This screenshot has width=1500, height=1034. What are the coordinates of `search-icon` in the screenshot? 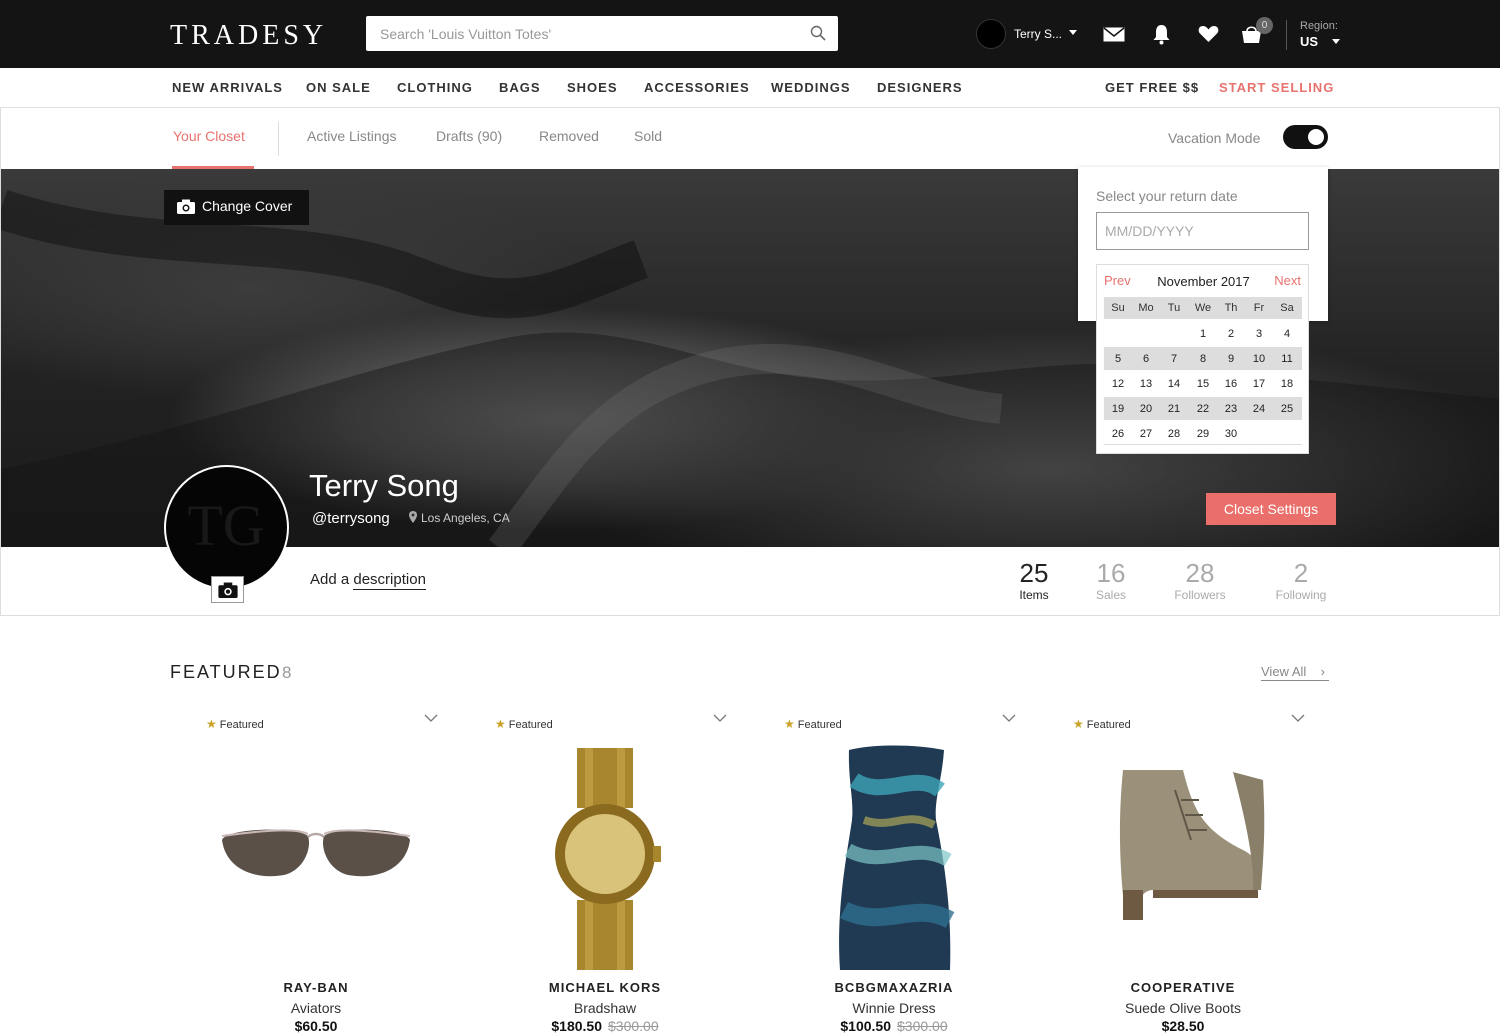 It's located at (818, 33).